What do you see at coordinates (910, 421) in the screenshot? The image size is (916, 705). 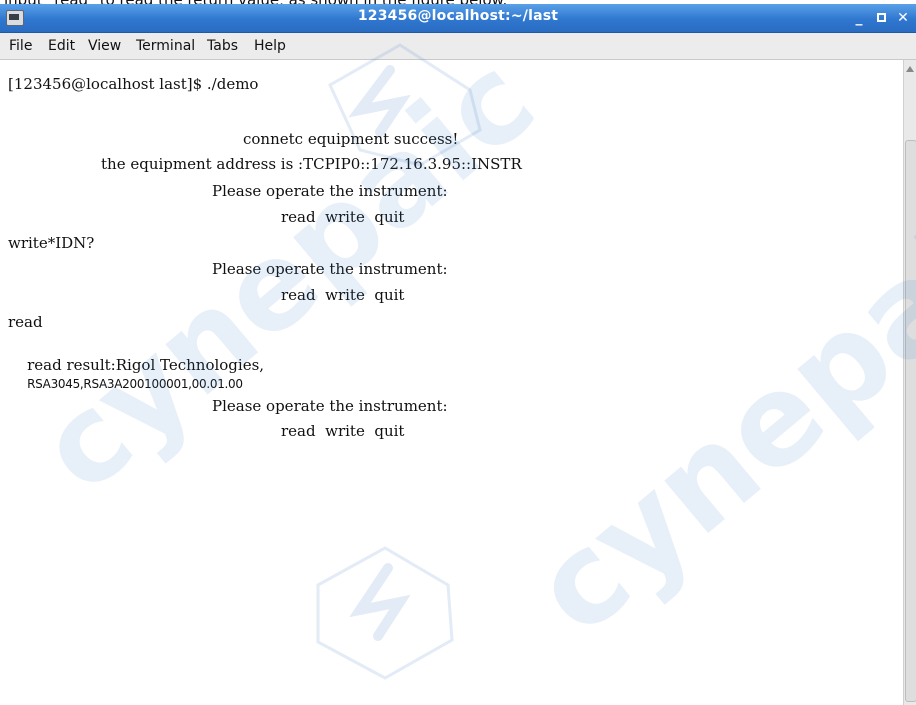 I see `scrollbar-thumb` at bounding box center [910, 421].